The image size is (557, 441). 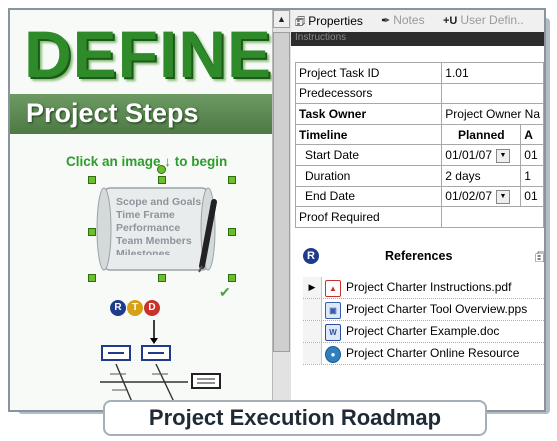 I want to click on scroll-item: Team Members, so click(x=154, y=241).